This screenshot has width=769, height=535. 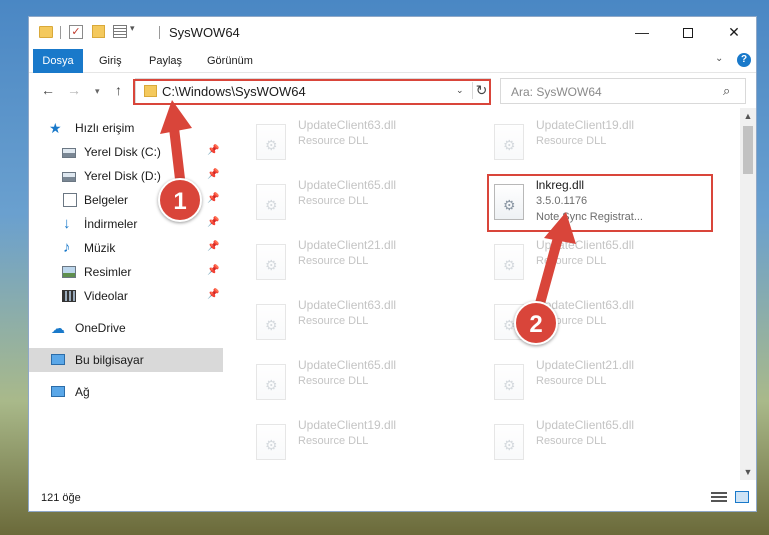 I want to click on search-field: Ara: SysWOW64 ⌕, so click(x=623, y=91).